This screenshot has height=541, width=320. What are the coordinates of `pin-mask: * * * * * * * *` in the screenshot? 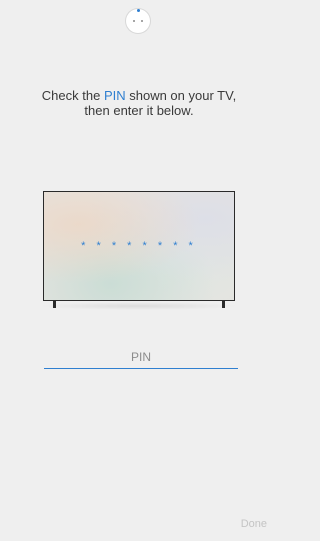 It's located at (139, 246).